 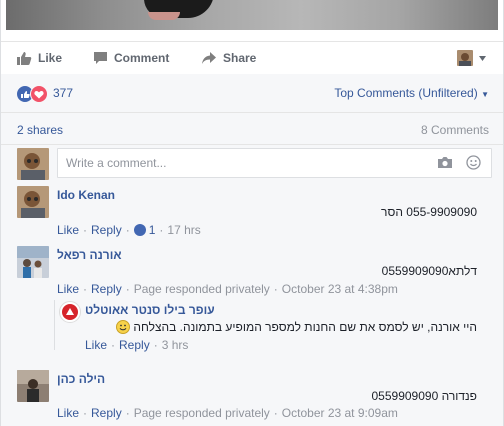 I want to click on emoji-icon, so click(x=473, y=162).